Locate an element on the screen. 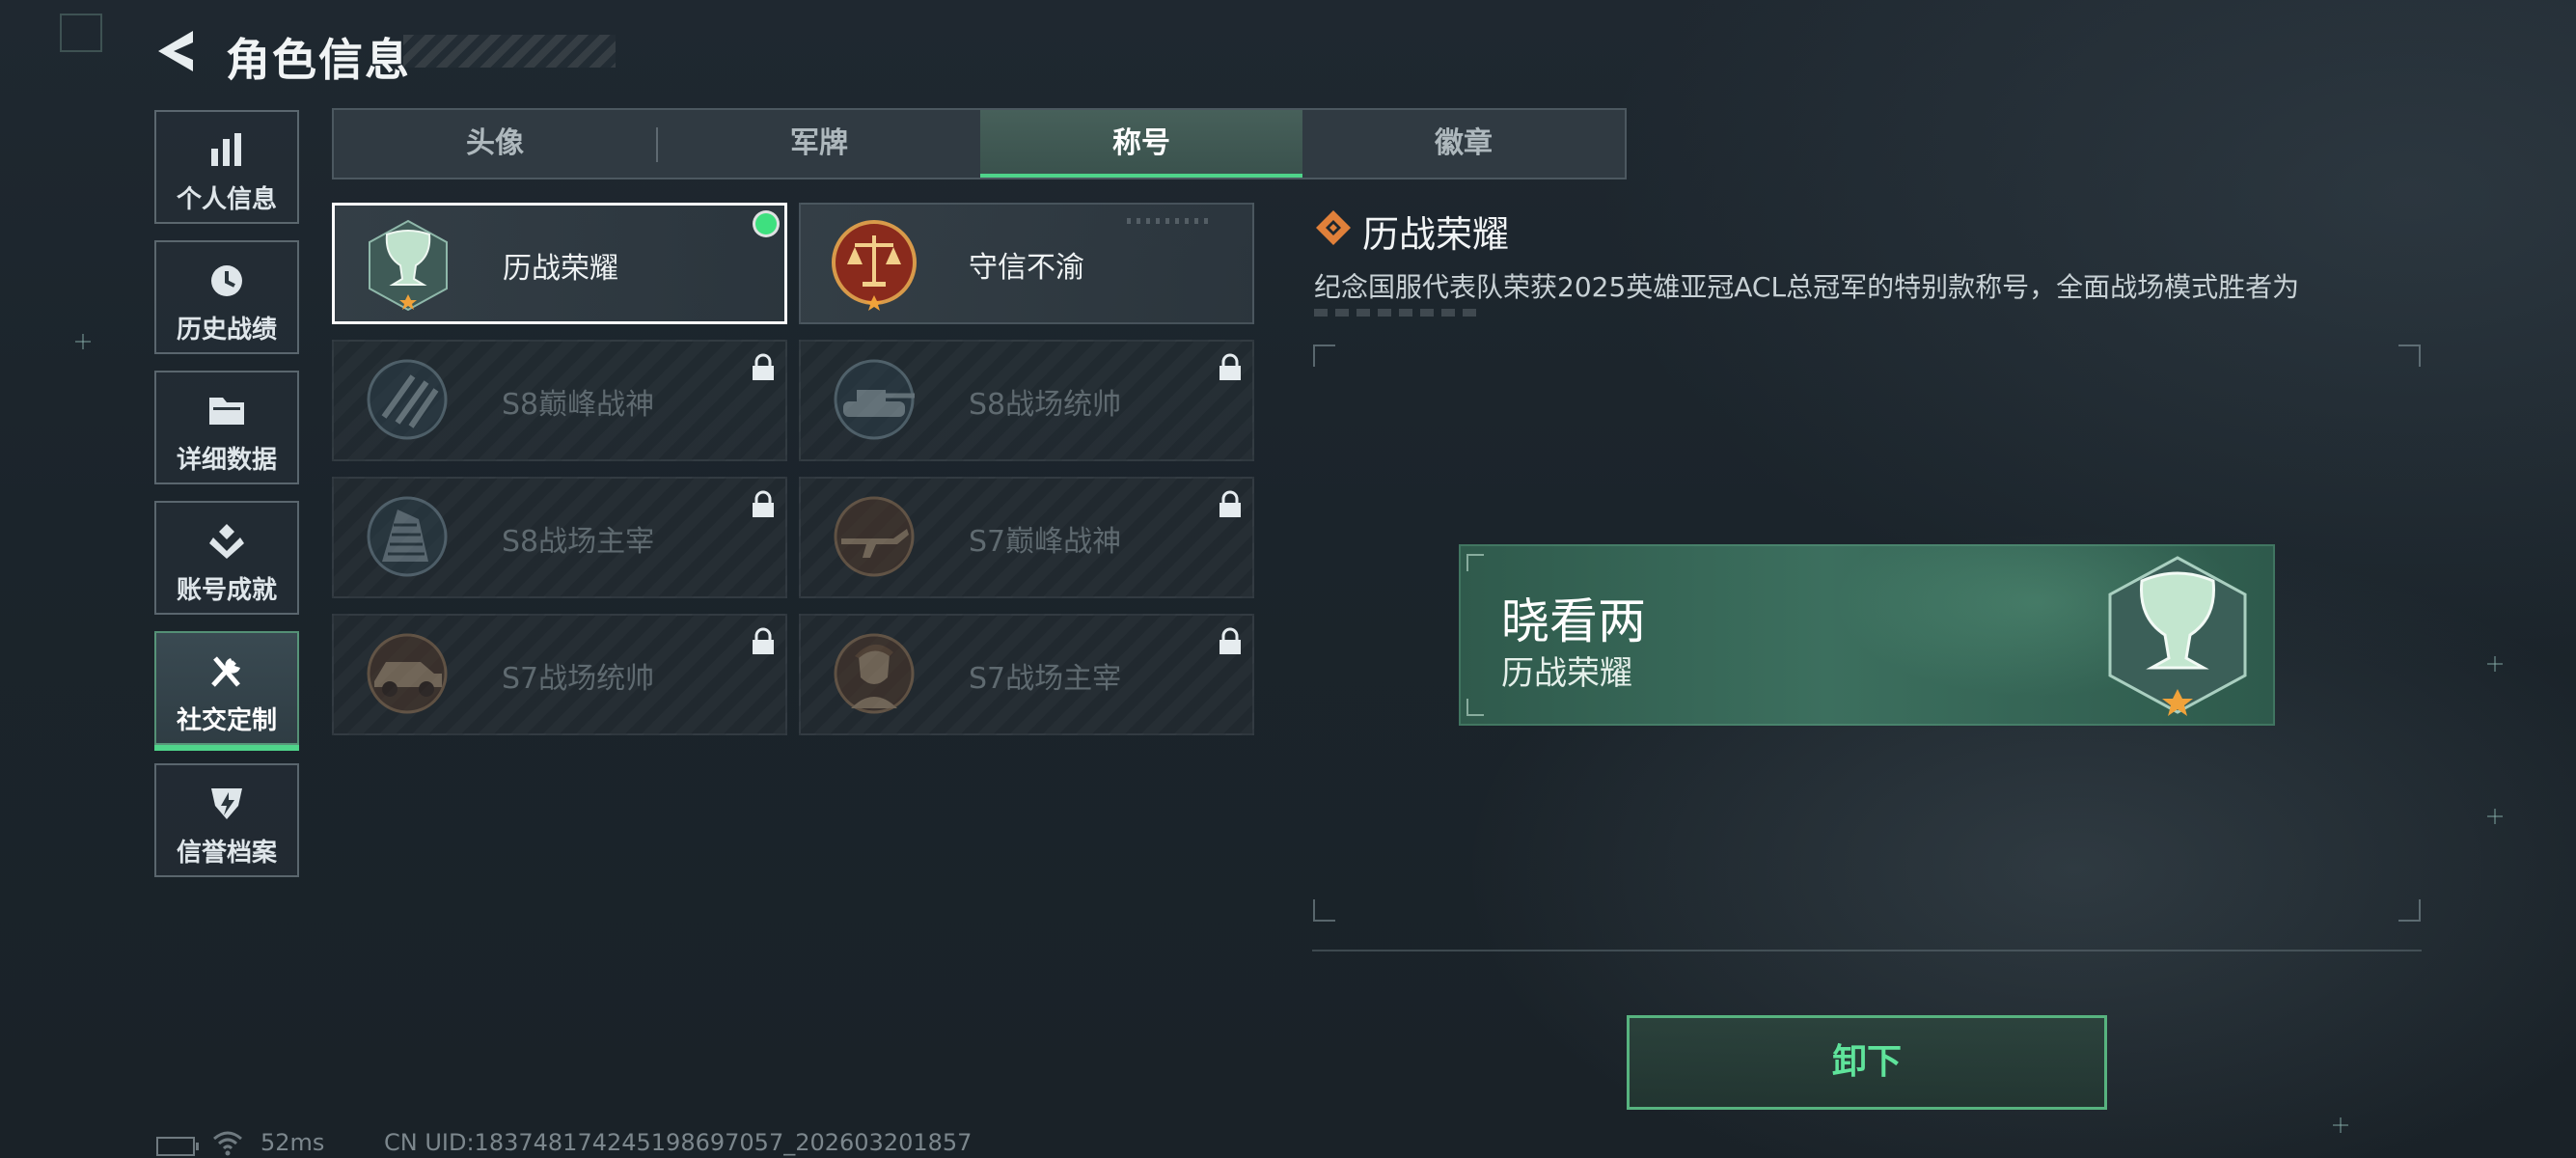 This screenshot has height=1158, width=2576. ping-indicator: 52ms is located at coordinates (293, 1142).